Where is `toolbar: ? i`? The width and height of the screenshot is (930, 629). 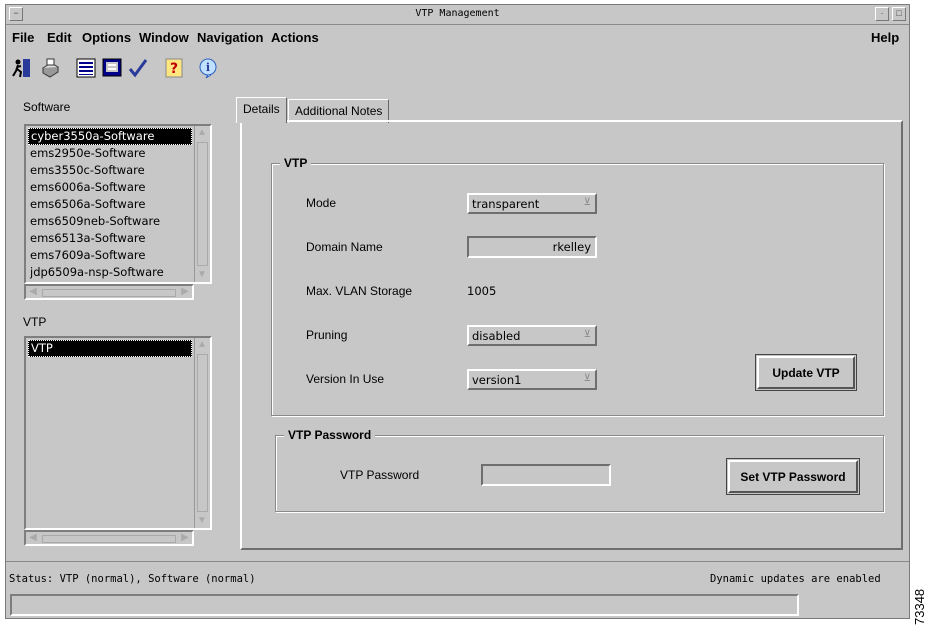
toolbar: ? i is located at coordinates (210, 70).